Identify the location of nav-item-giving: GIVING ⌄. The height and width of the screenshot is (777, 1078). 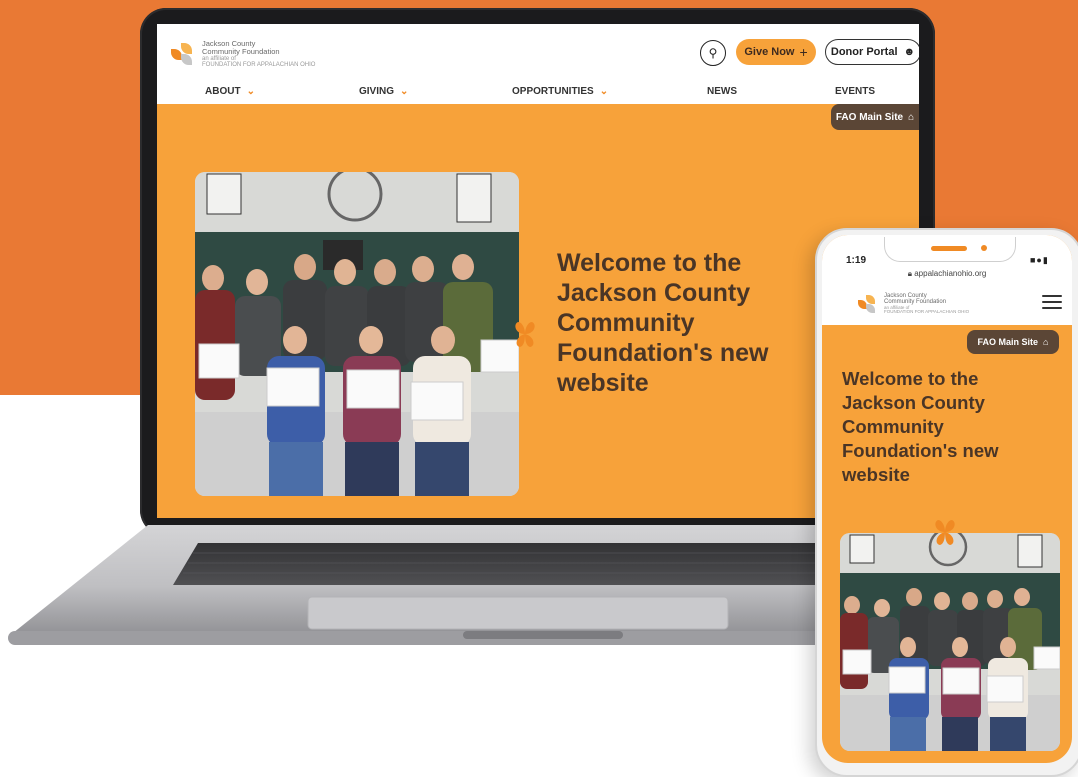
(383, 91).